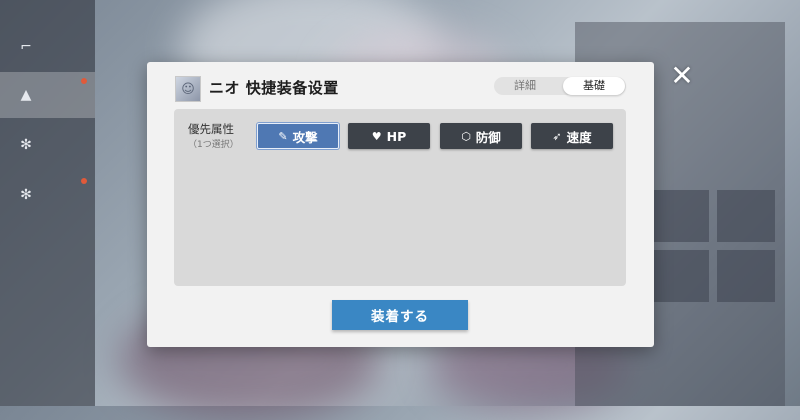 This screenshot has width=800, height=420. What do you see at coordinates (47, 195) in the screenshot?
I see `nav-item-4: ✻` at bounding box center [47, 195].